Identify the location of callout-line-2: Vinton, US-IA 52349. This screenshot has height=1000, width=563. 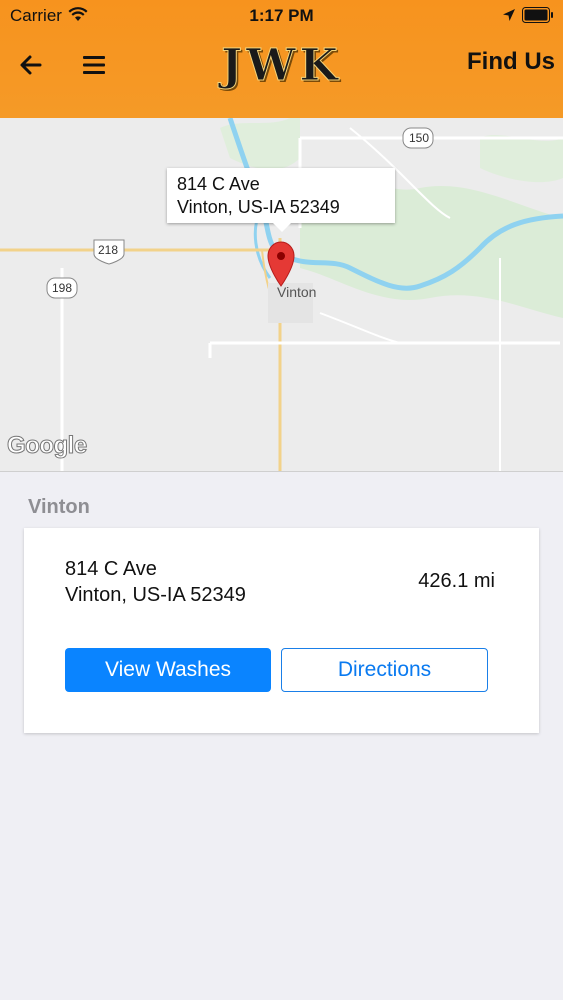
(258, 207).